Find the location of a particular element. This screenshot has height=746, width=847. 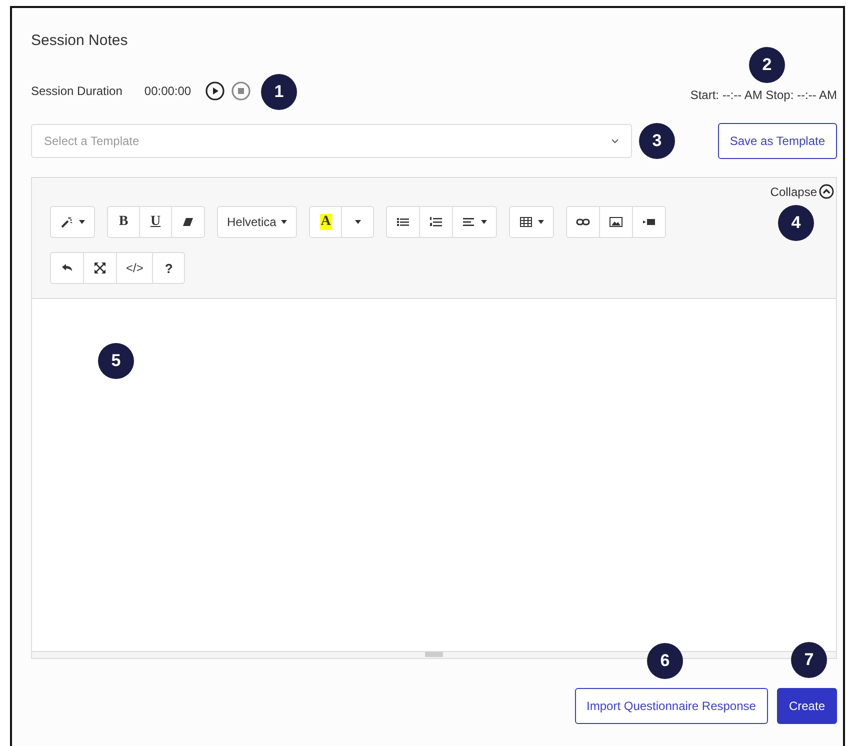

page-title: Session Notes is located at coordinates (80, 40).